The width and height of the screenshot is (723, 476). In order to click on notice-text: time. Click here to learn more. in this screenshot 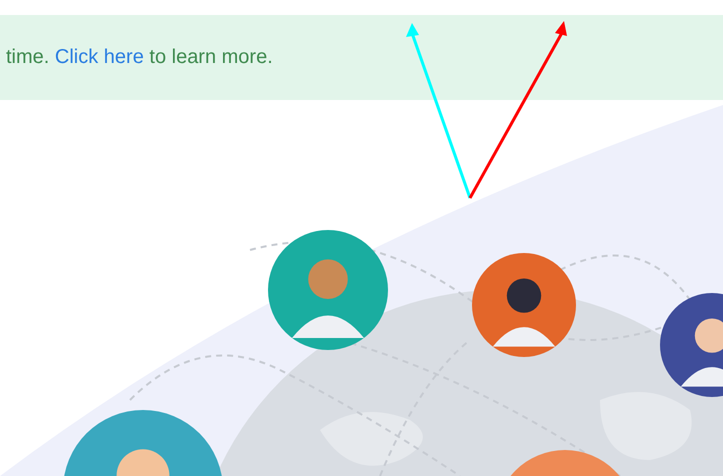, I will do `click(139, 57)`.